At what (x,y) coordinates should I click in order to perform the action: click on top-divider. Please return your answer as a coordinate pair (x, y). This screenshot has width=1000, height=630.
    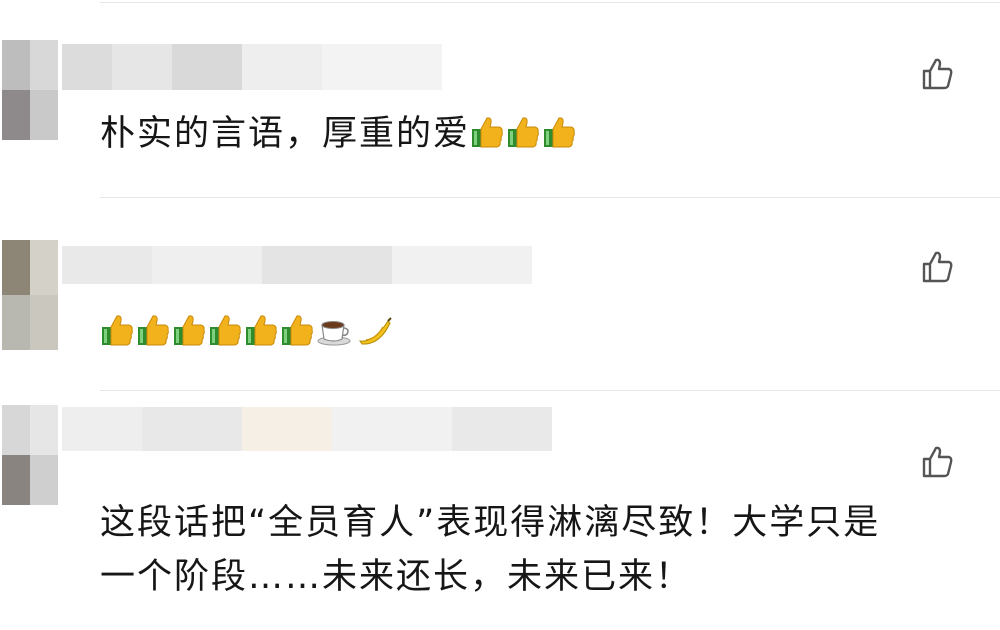
    Looking at the image, I should click on (550, 2).